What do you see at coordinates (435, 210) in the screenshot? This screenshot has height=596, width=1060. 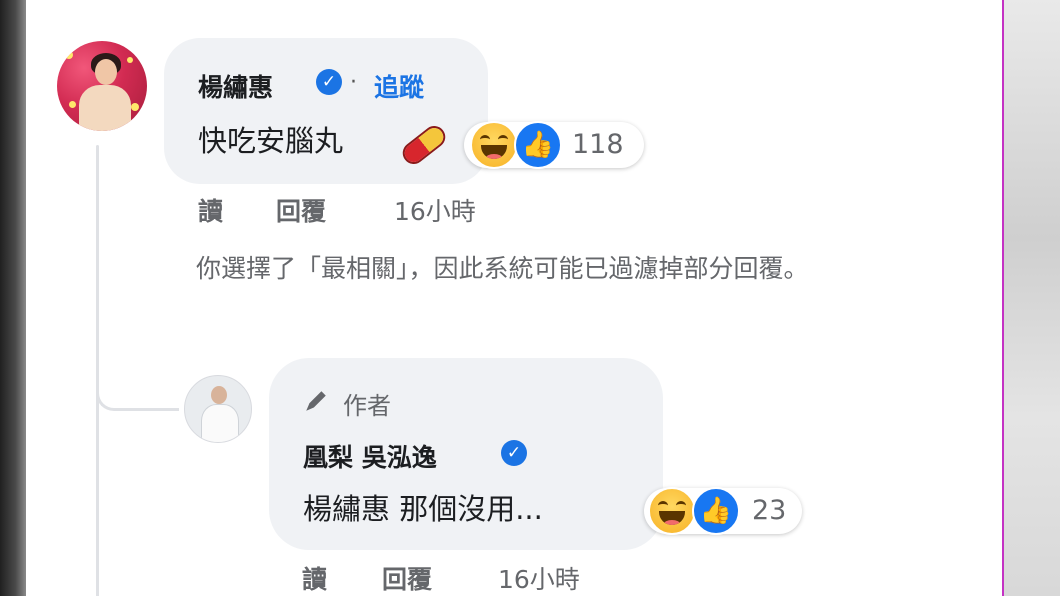 I see `comment-timestamp: 16小時` at bounding box center [435, 210].